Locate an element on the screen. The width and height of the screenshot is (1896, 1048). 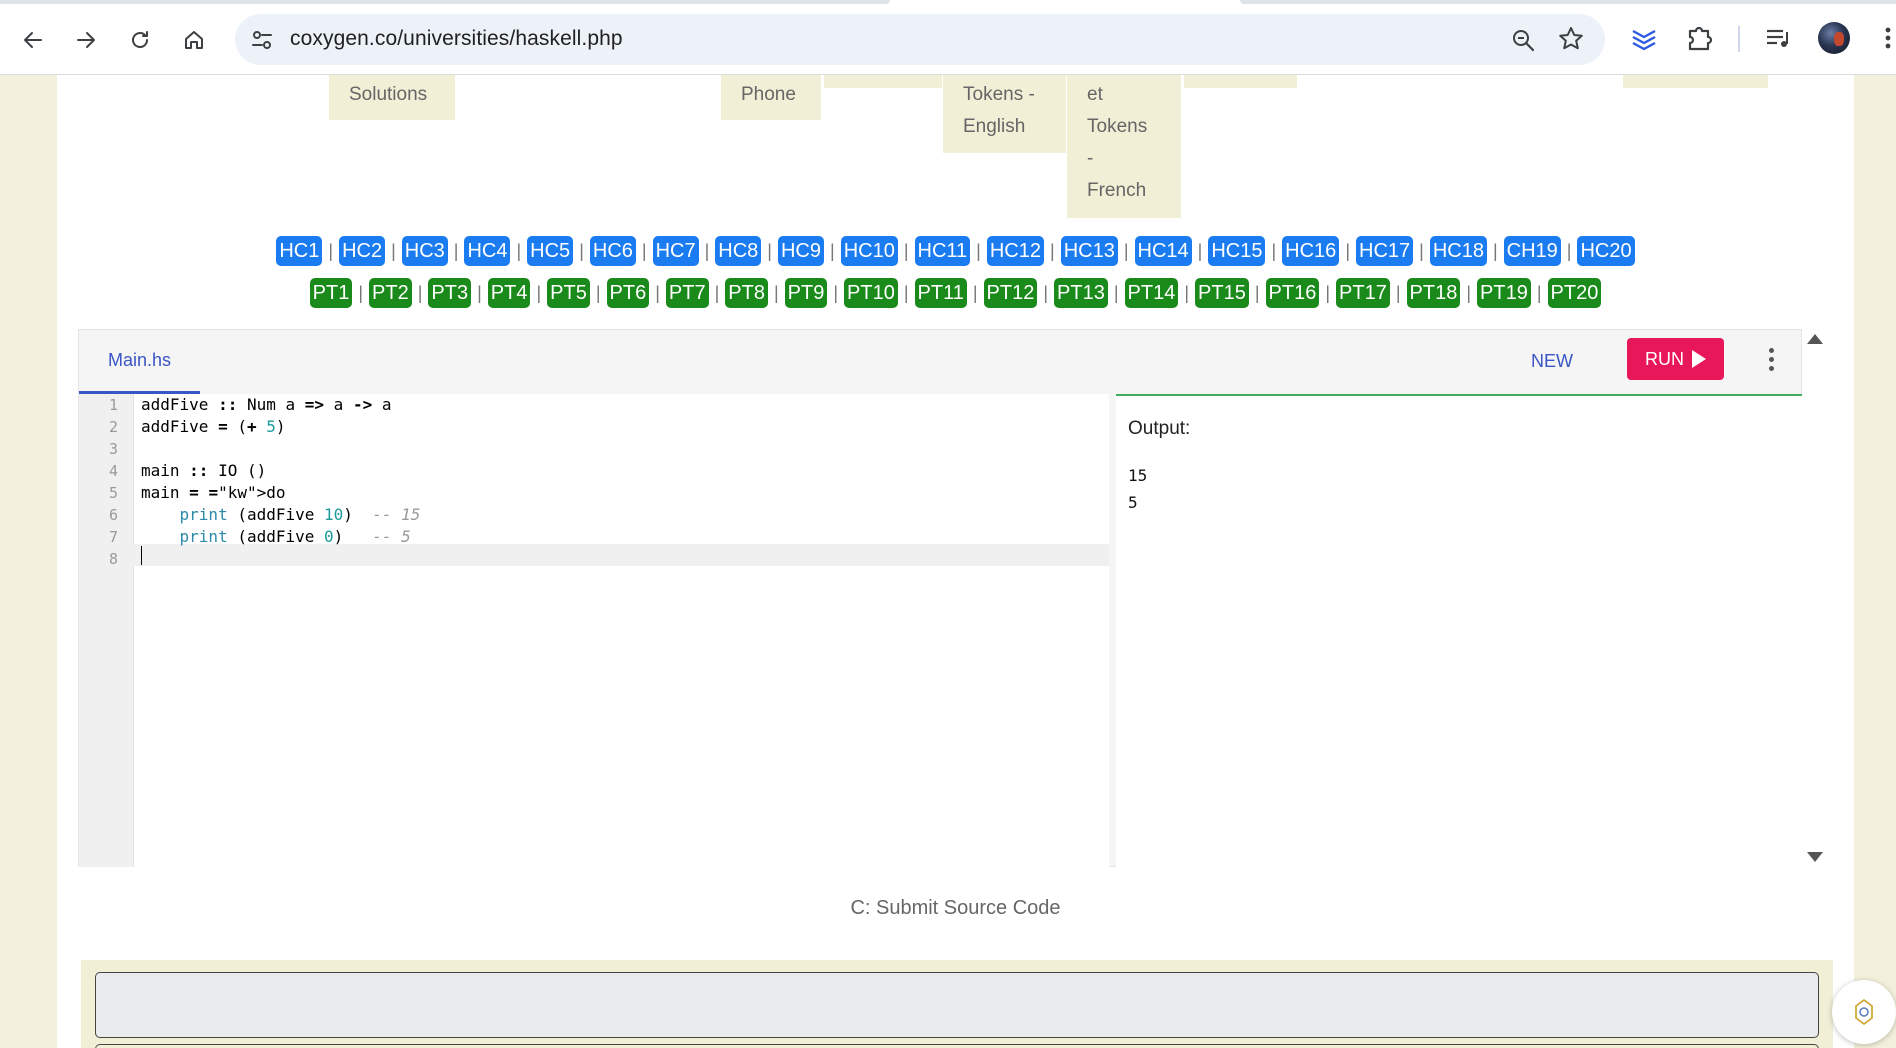
run-button: RUN is located at coordinates (1675, 359).